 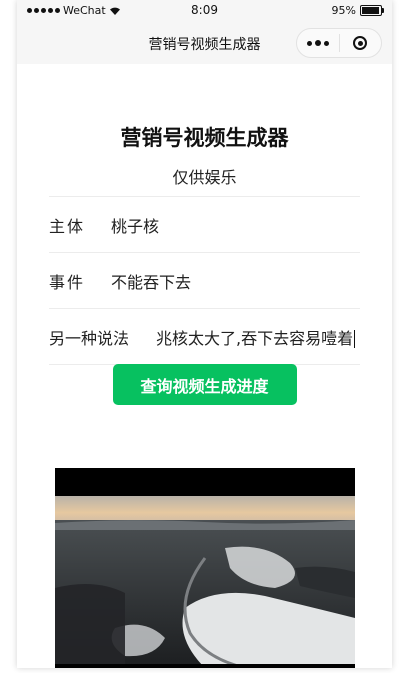 What do you see at coordinates (67, 282) in the screenshot?
I see `event-label: 事件` at bounding box center [67, 282].